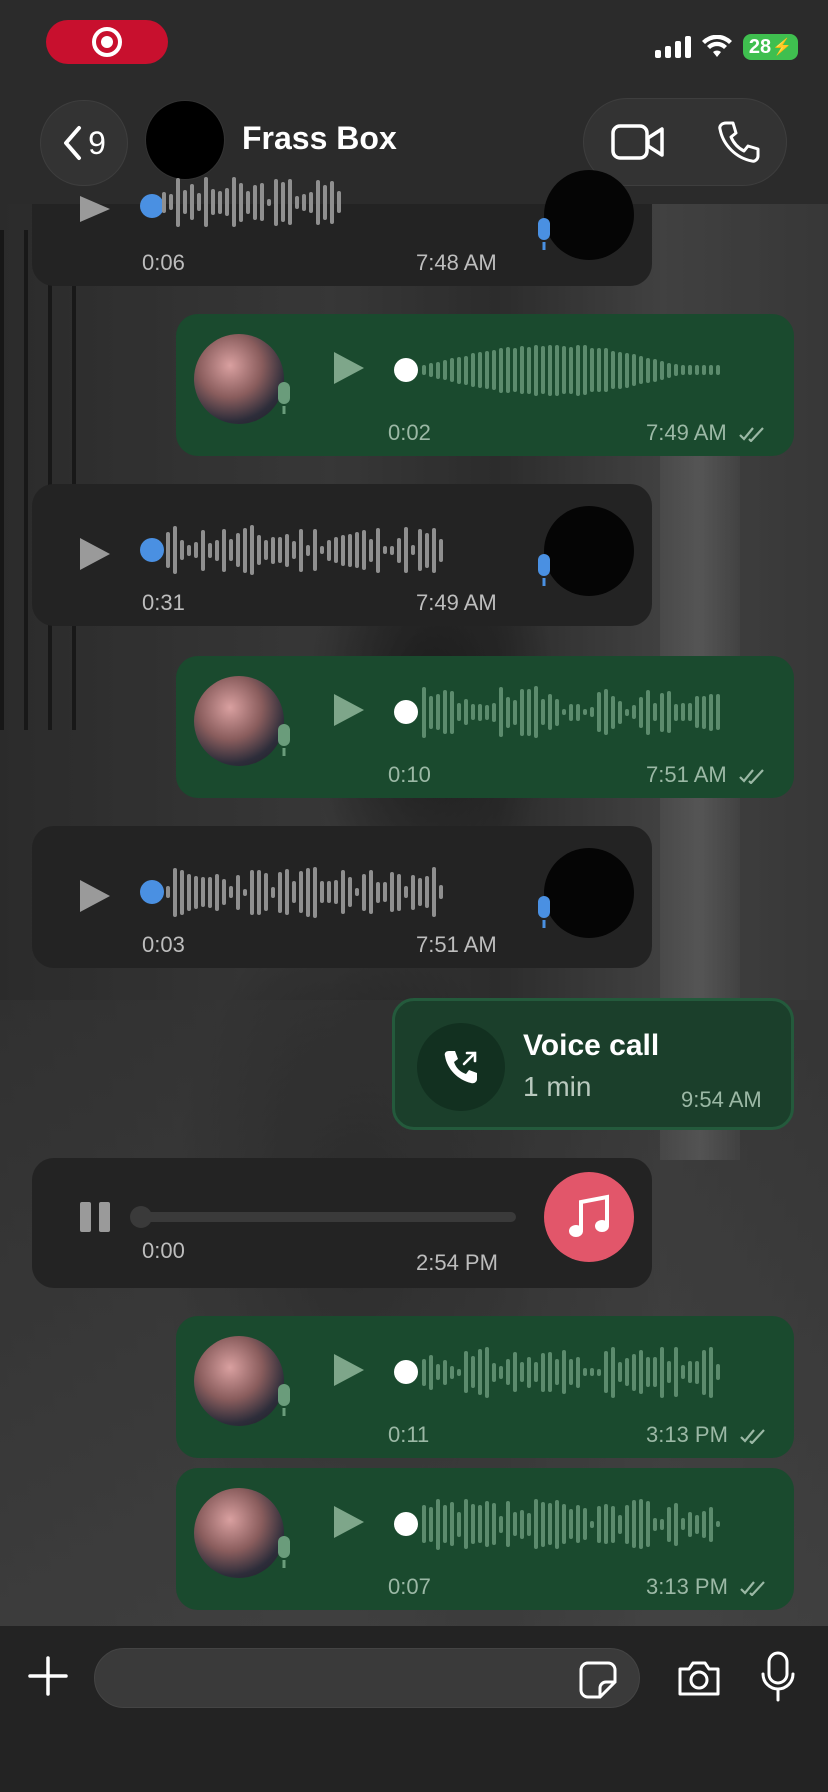 The height and width of the screenshot is (1792, 828). Describe the element at coordinates (342, 228) in the screenshot. I see `voice-message: 0:06 7:48 AM` at that location.